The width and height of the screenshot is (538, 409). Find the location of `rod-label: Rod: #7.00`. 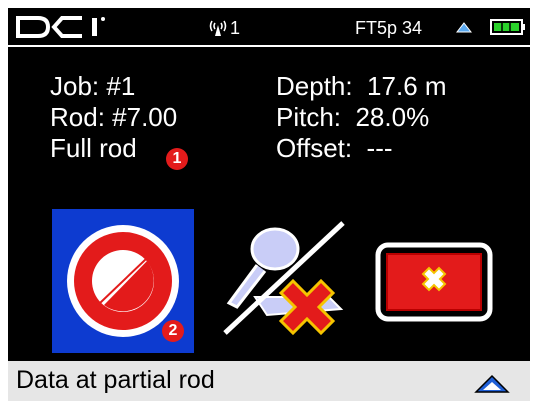

rod-label: Rod: #7.00 is located at coordinates (114, 117).